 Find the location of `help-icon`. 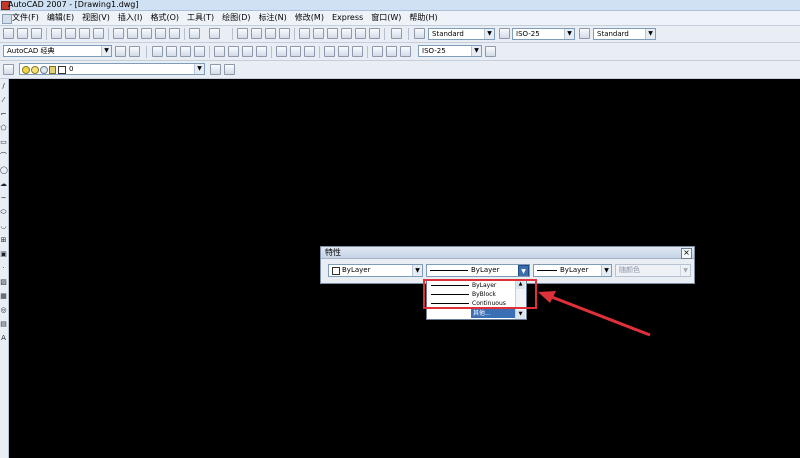

help-icon is located at coordinates (396, 33).